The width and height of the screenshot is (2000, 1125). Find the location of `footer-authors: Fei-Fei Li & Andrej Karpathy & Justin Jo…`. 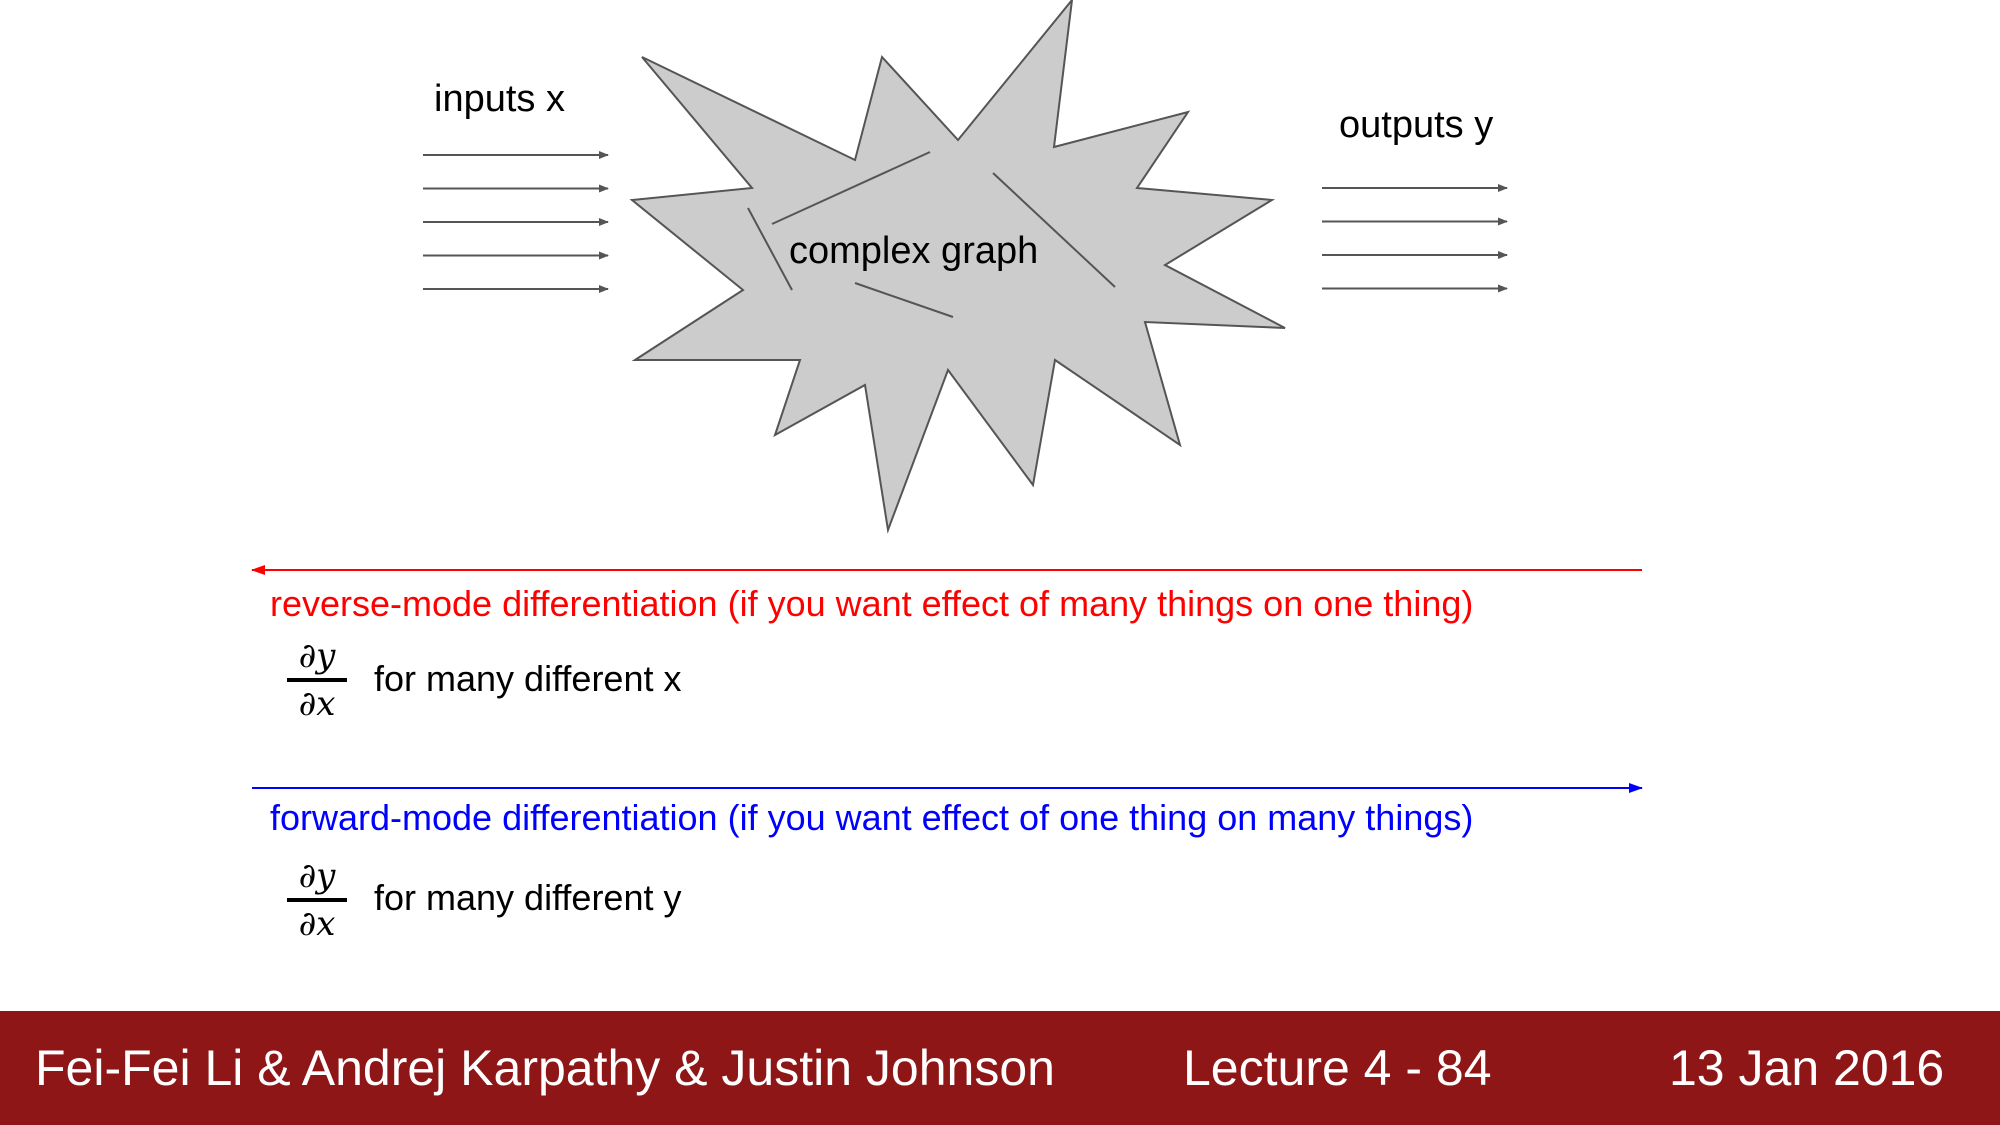

footer-authors: Fei-Fei Li & Andrej Karpathy & Justin Jo… is located at coordinates (545, 1068).